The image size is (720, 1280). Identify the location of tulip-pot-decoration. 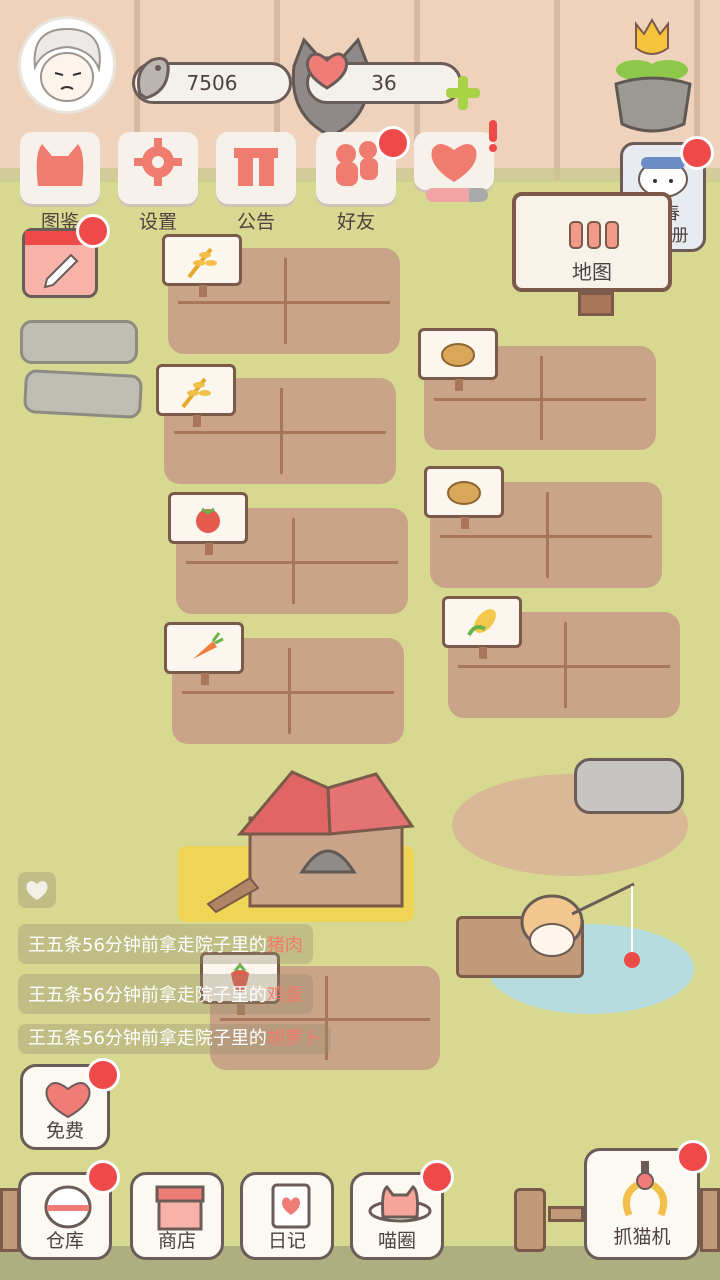
(653, 75).